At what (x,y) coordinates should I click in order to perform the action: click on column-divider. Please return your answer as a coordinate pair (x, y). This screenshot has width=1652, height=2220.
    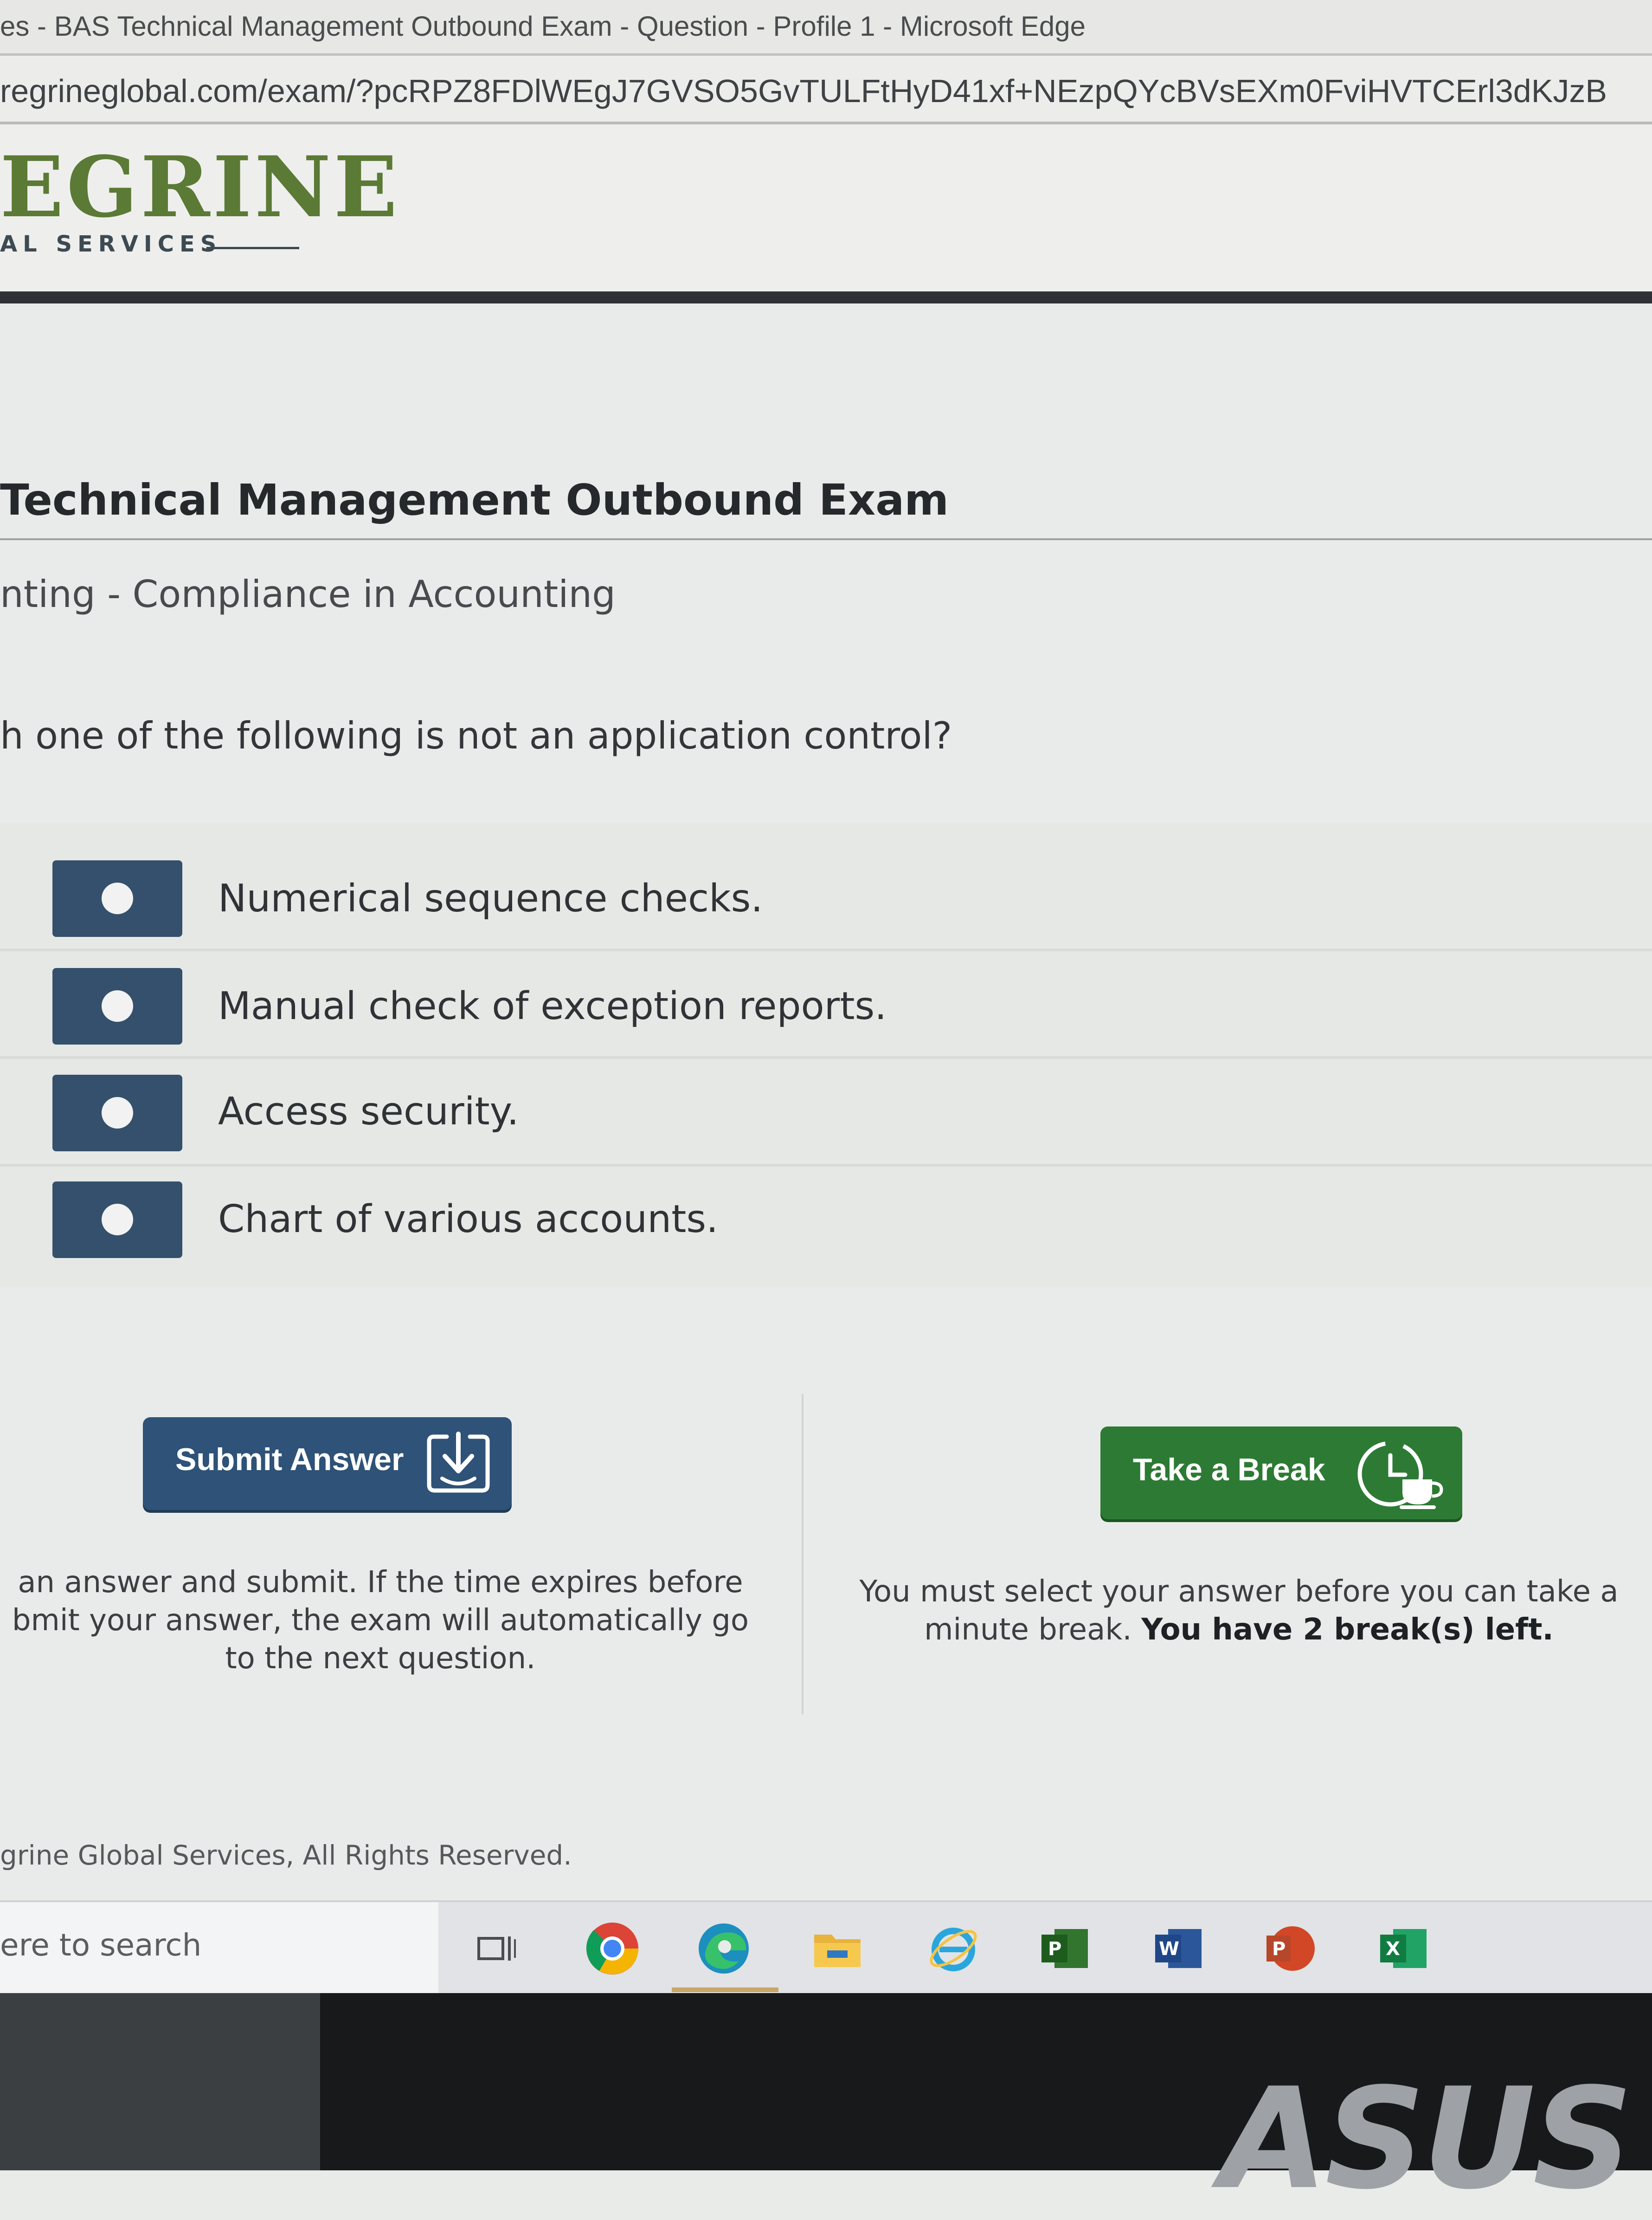
    Looking at the image, I should click on (803, 1554).